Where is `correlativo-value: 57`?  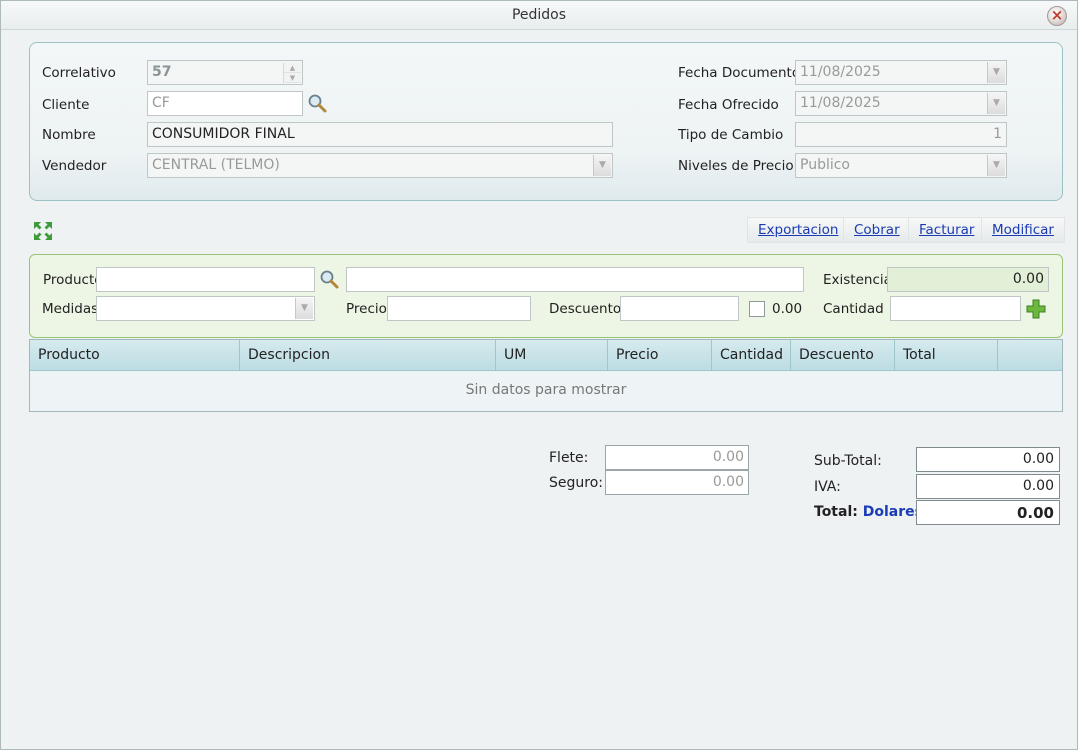
correlativo-value: 57 is located at coordinates (162, 72).